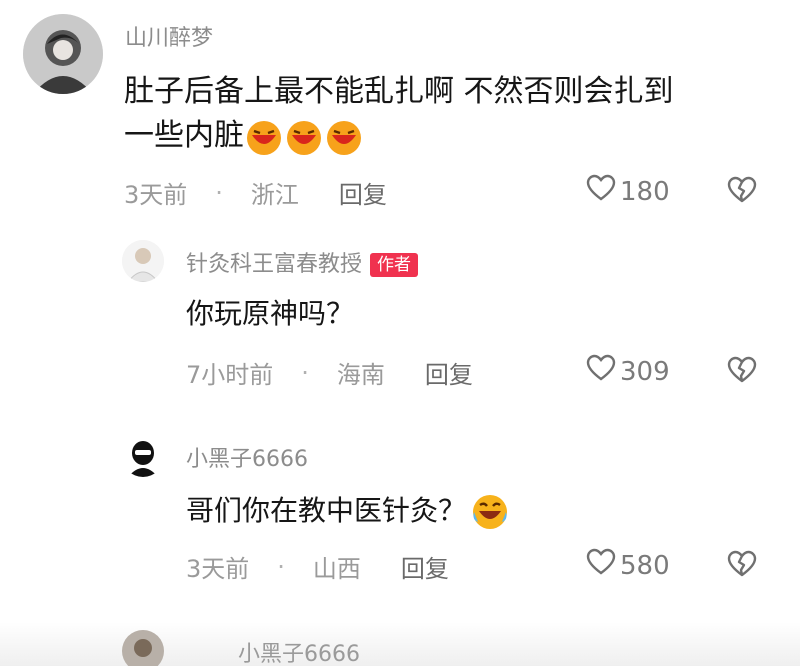 This screenshot has width=800, height=666. I want to click on comment-text: 你玩原神吗？, so click(270, 313).